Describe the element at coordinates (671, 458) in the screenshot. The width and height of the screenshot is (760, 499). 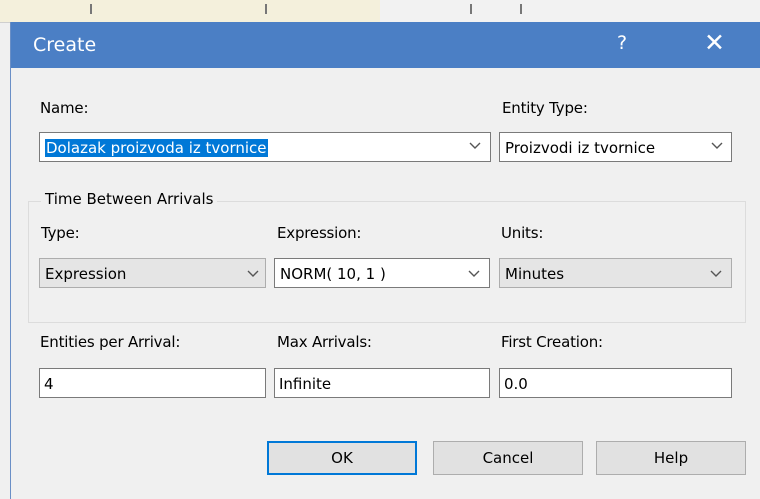
I see `help-button: Help` at that location.